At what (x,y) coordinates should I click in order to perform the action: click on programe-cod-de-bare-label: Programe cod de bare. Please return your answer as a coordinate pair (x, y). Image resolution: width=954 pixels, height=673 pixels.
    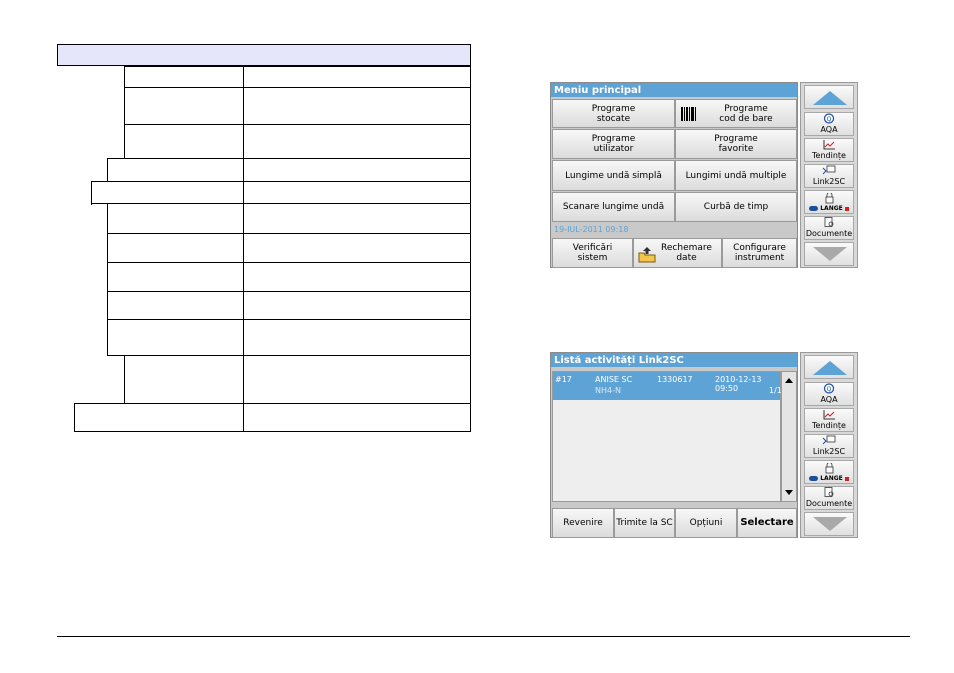
    Looking at the image, I should click on (746, 113).